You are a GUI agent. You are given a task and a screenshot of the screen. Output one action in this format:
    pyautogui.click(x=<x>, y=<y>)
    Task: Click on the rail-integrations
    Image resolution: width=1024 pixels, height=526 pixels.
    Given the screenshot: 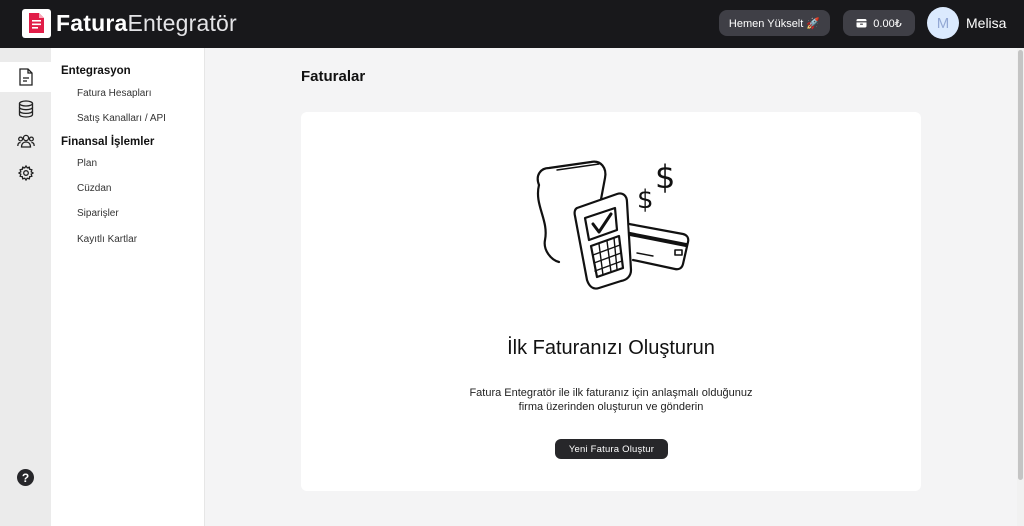 What is the action you would take?
    pyautogui.click(x=25, y=109)
    